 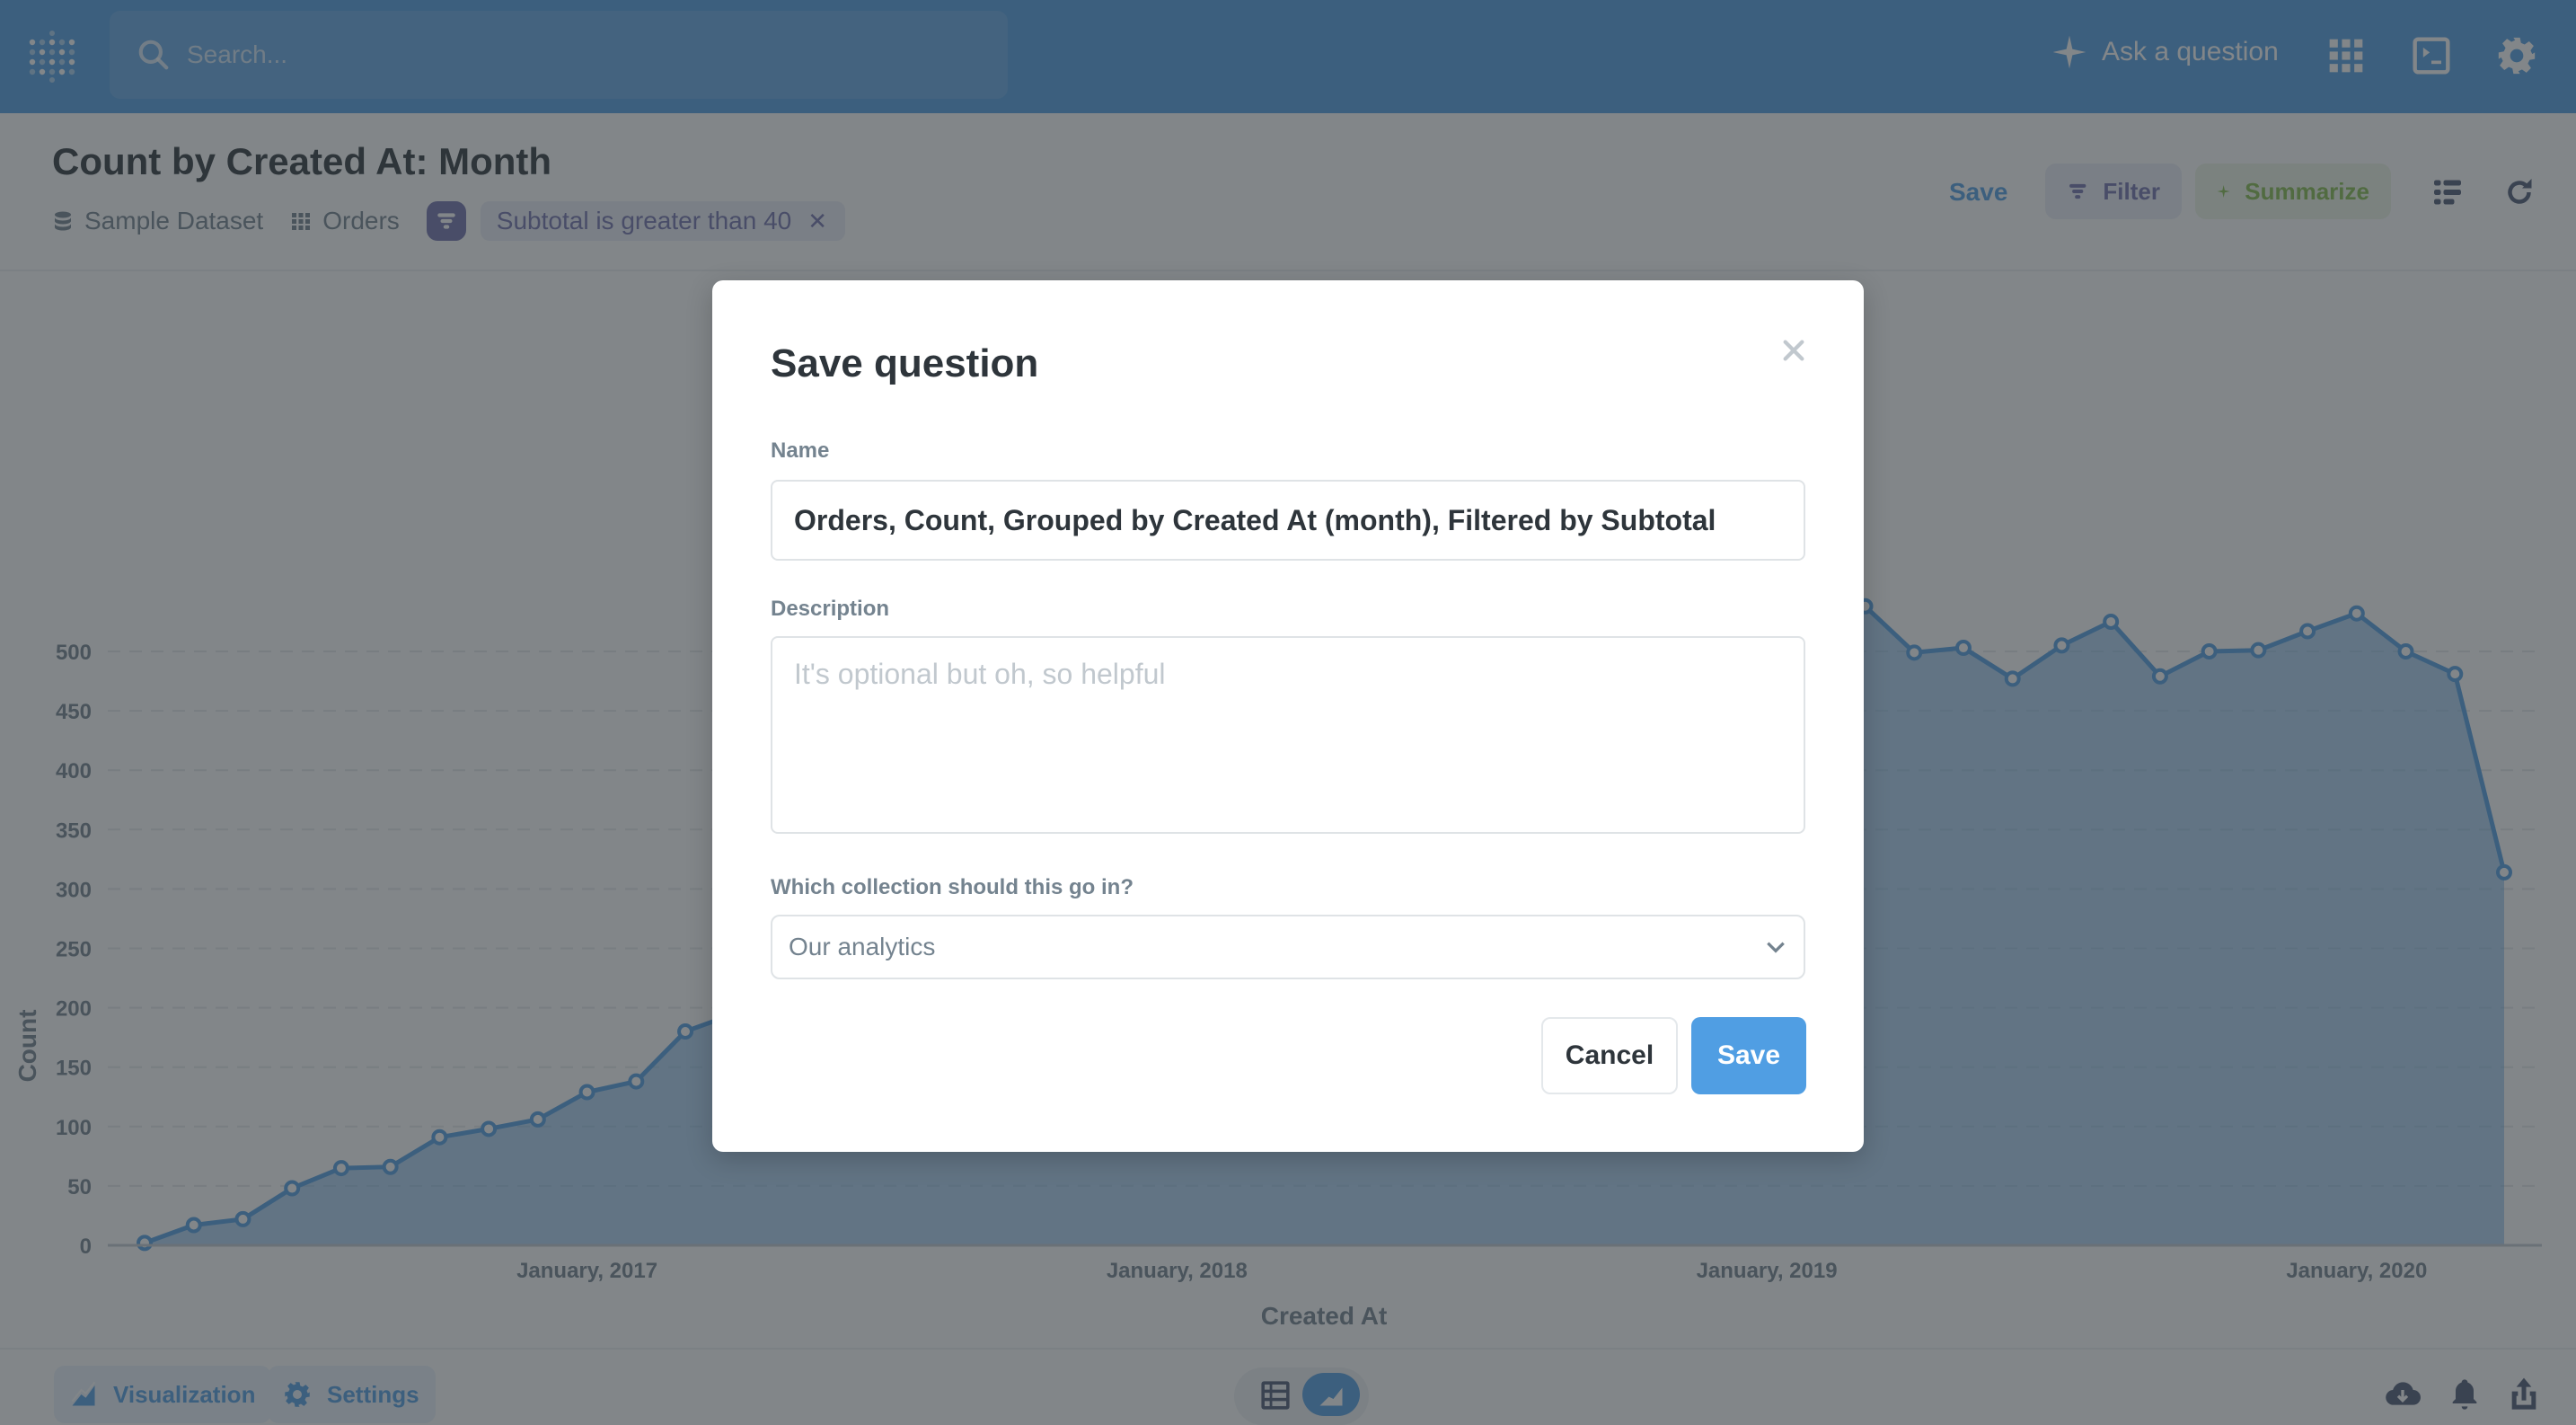 What do you see at coordinates (1288, 521) in the screenshot?
I see `name-field` at bounding box center [1288, 521].